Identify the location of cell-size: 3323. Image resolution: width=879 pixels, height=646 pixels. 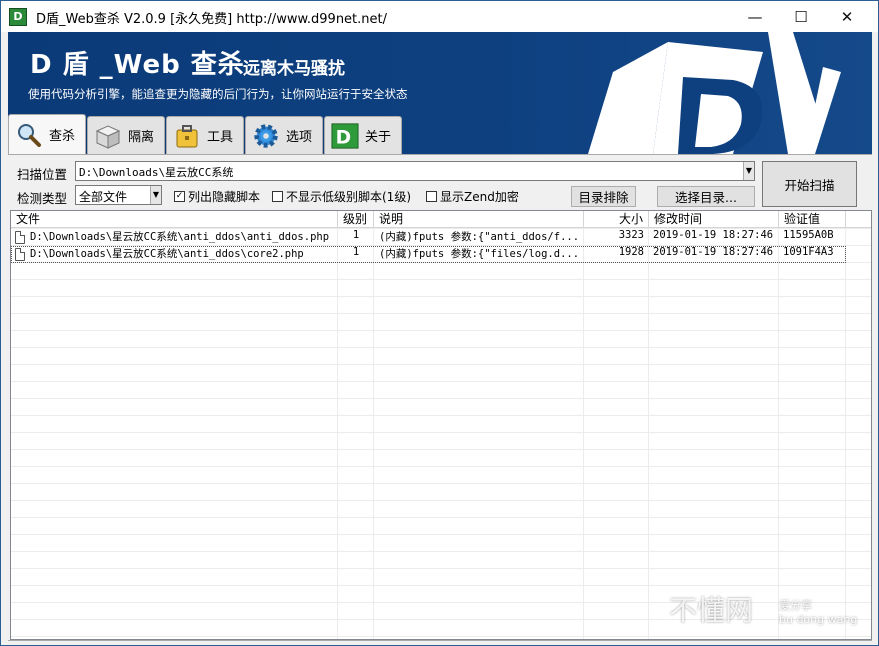
(631, 235).